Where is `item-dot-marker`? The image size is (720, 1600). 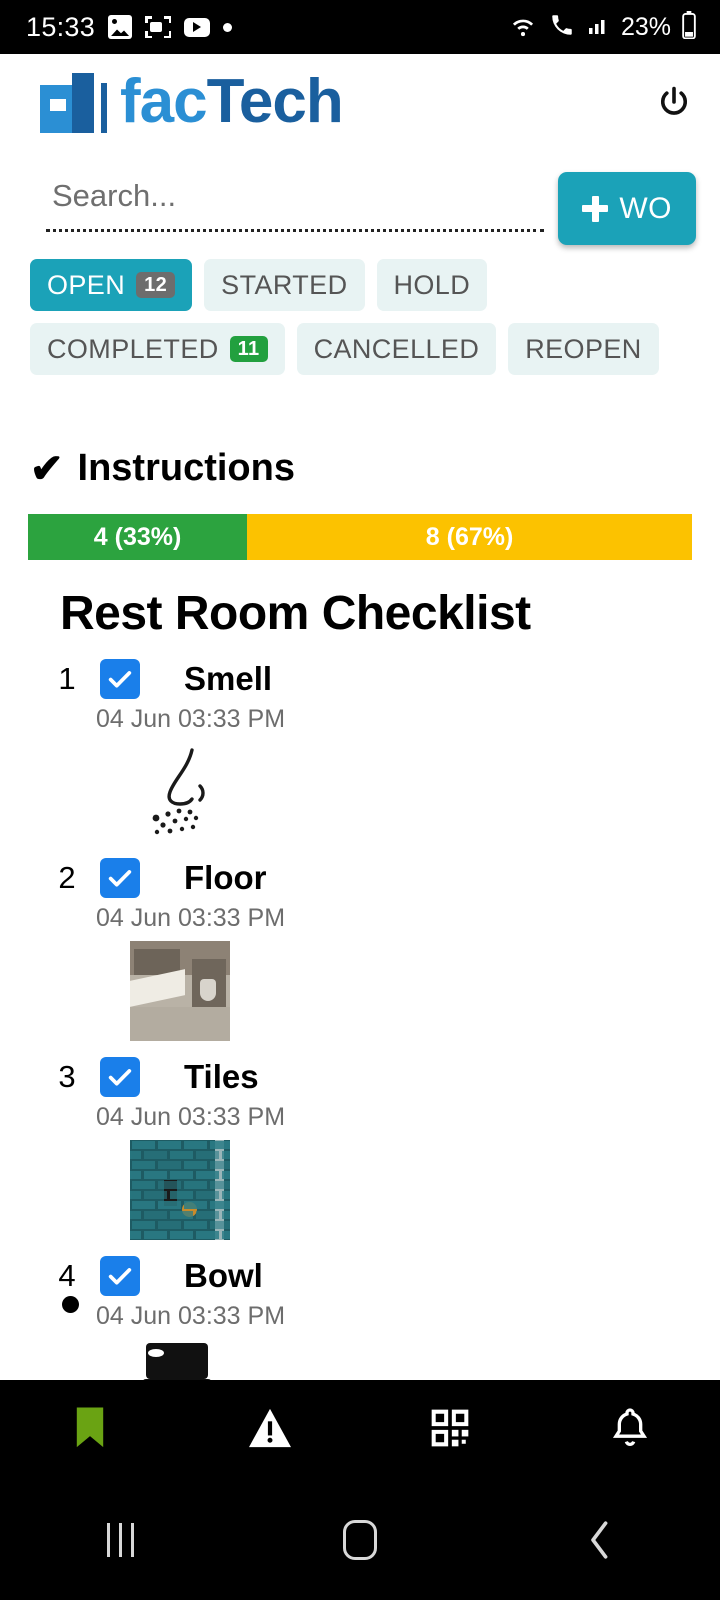
item-dot-marker is located at coordinates (70, 1304).